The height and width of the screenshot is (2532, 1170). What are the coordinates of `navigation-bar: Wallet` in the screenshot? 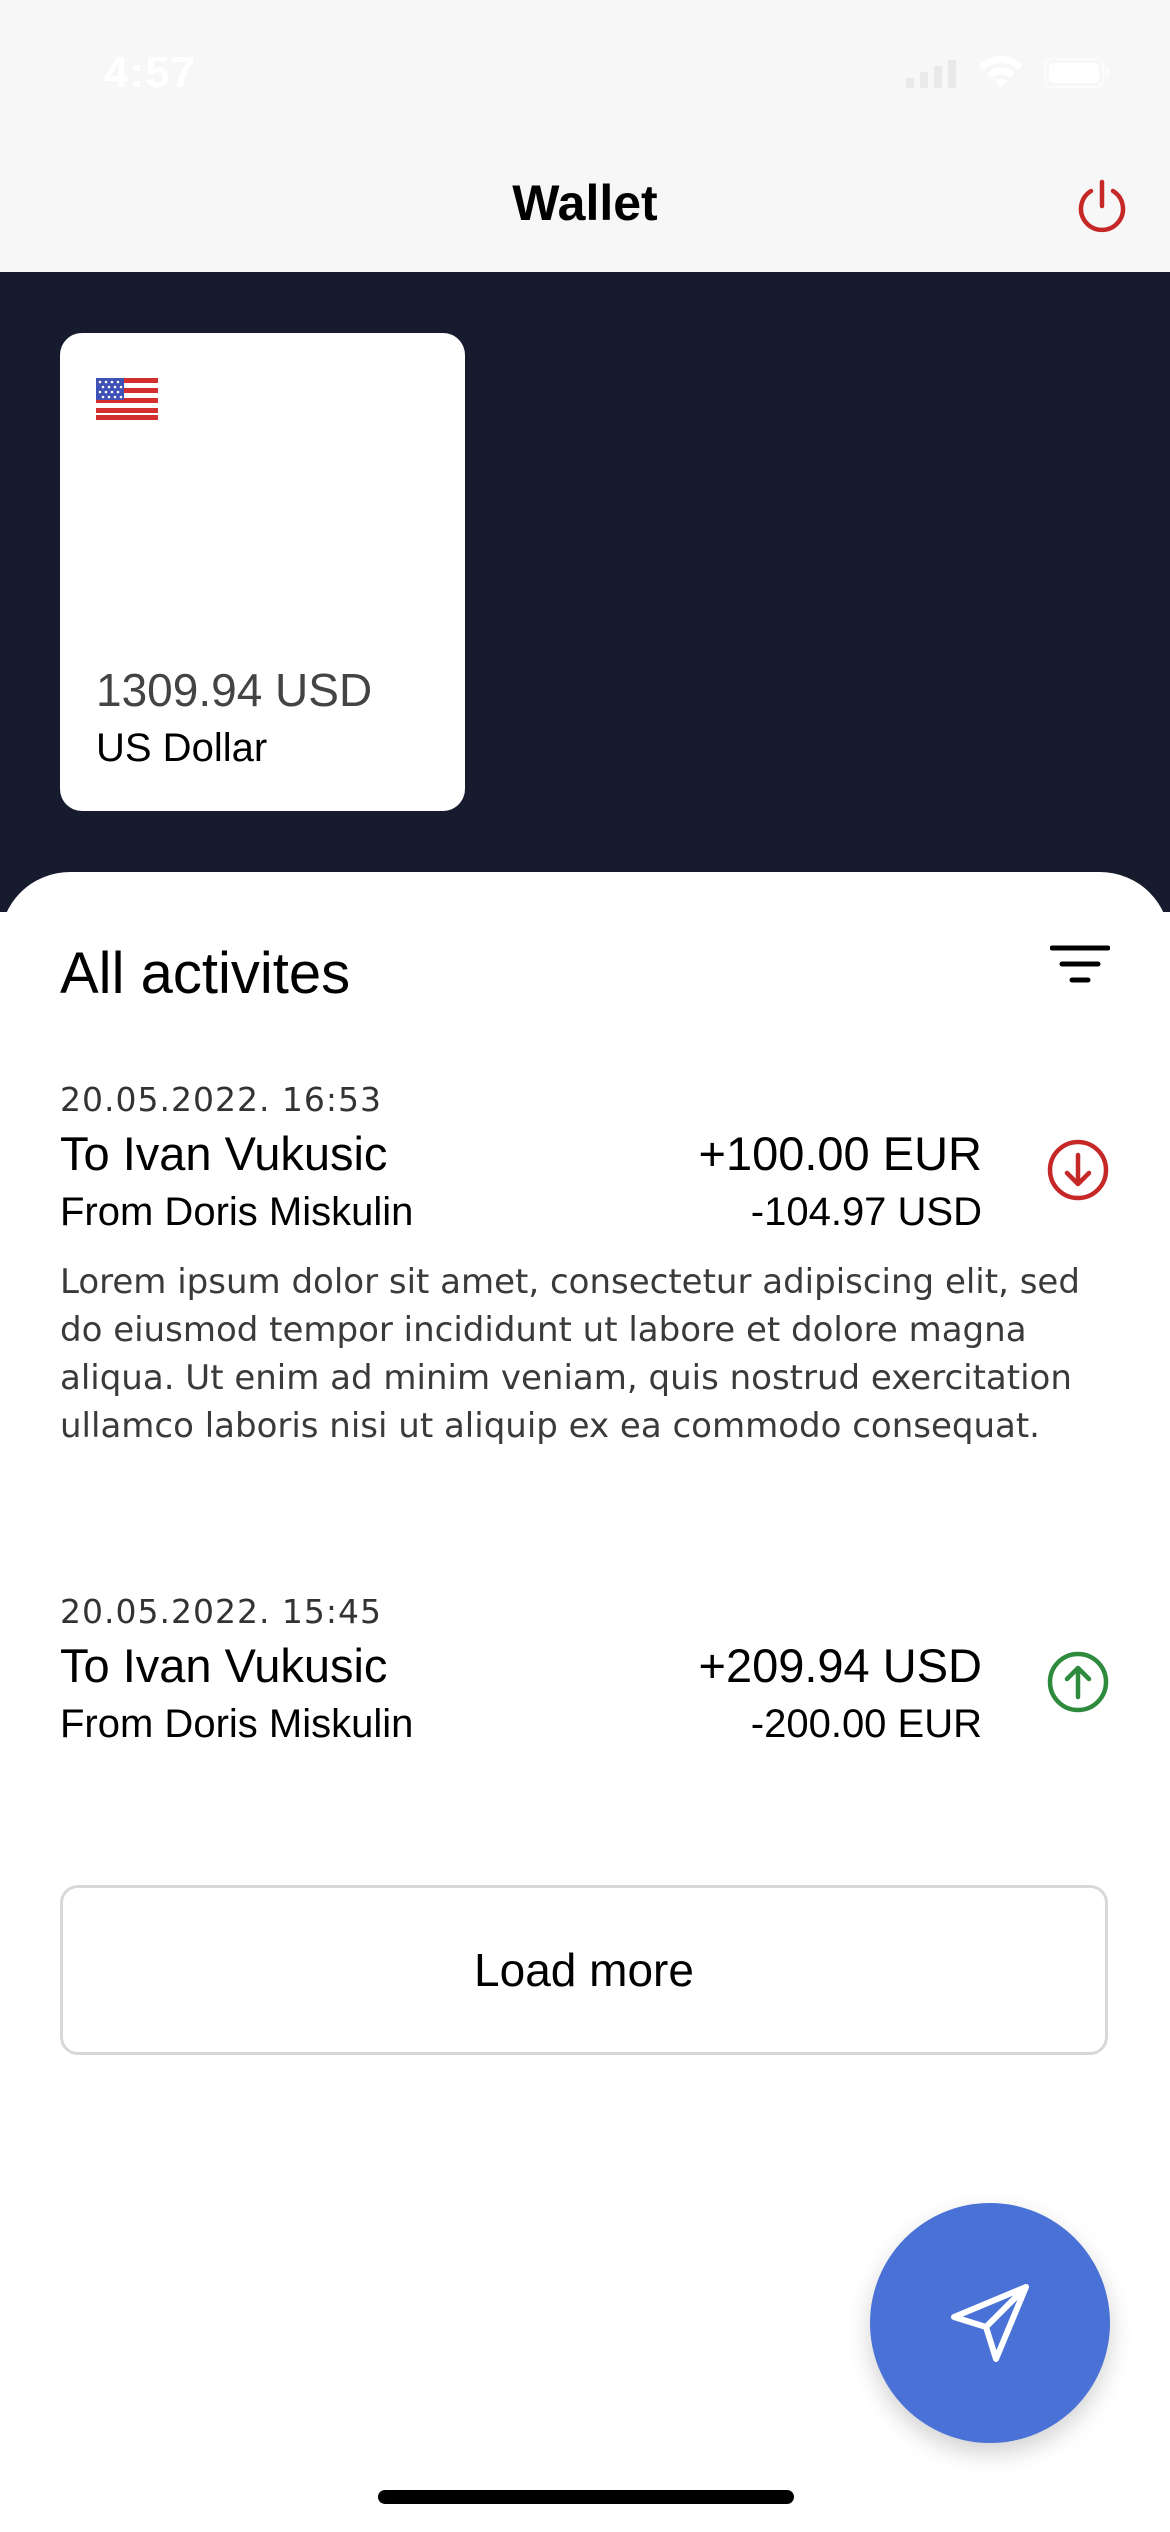 It's located at (585, 211).